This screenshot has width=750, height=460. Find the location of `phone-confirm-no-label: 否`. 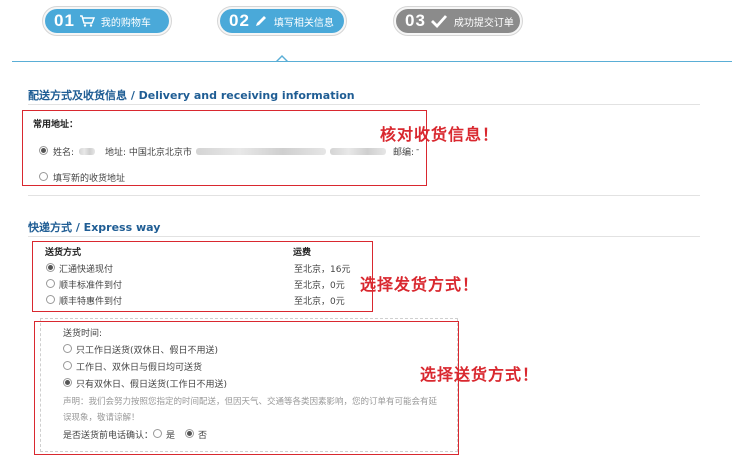

phone-confirm-no-label: 否 is located at coordinates (203, 436).